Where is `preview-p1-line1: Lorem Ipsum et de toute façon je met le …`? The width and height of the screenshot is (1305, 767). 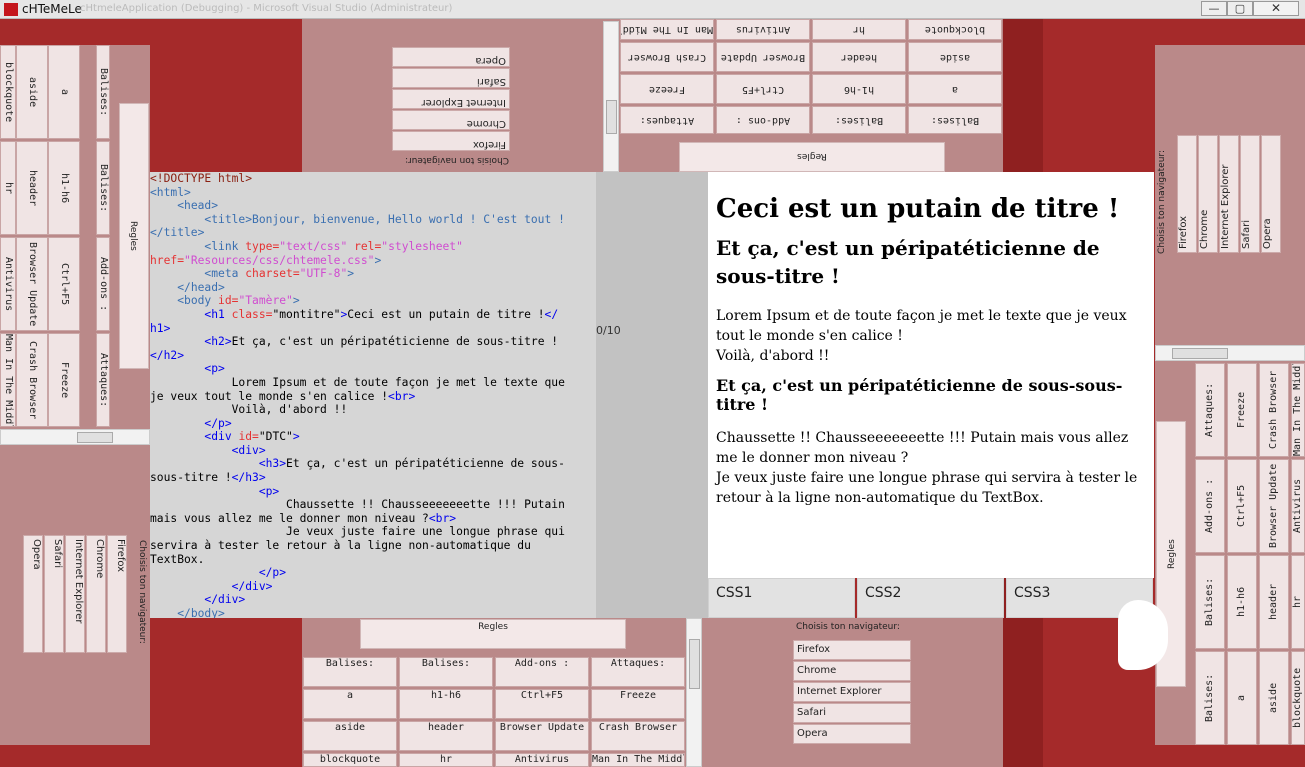 preview-p1-line1: Lorem Ipsum et de toute façon je met le … is located at coordinates (921, 326).